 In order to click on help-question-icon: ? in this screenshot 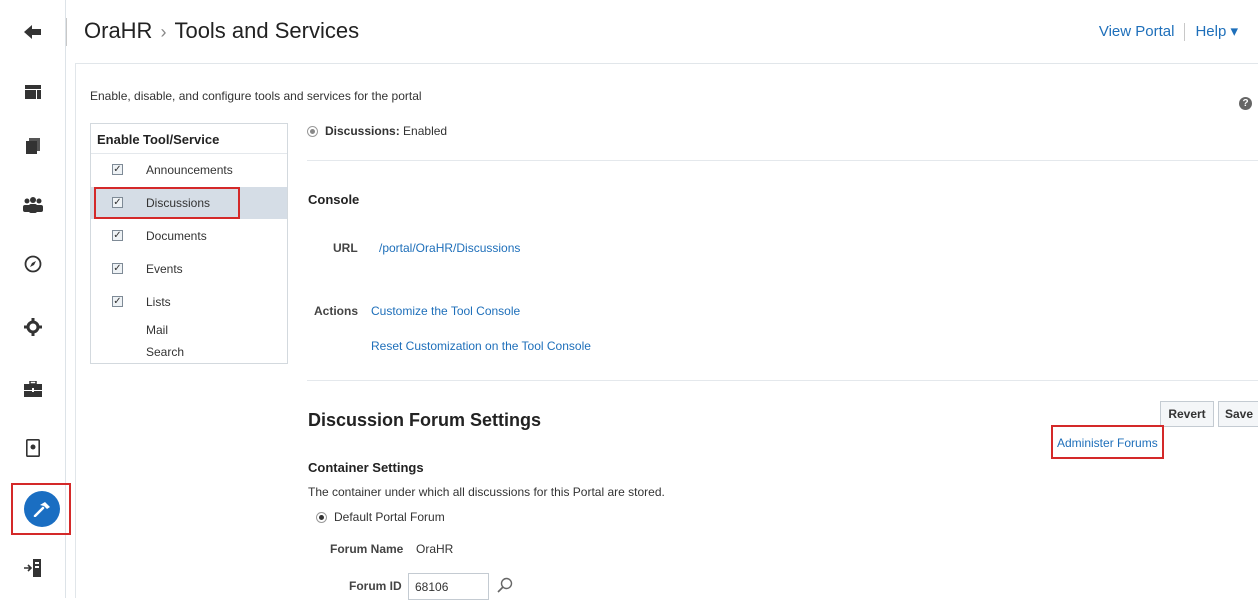, I will do `click(1245, 103)`.